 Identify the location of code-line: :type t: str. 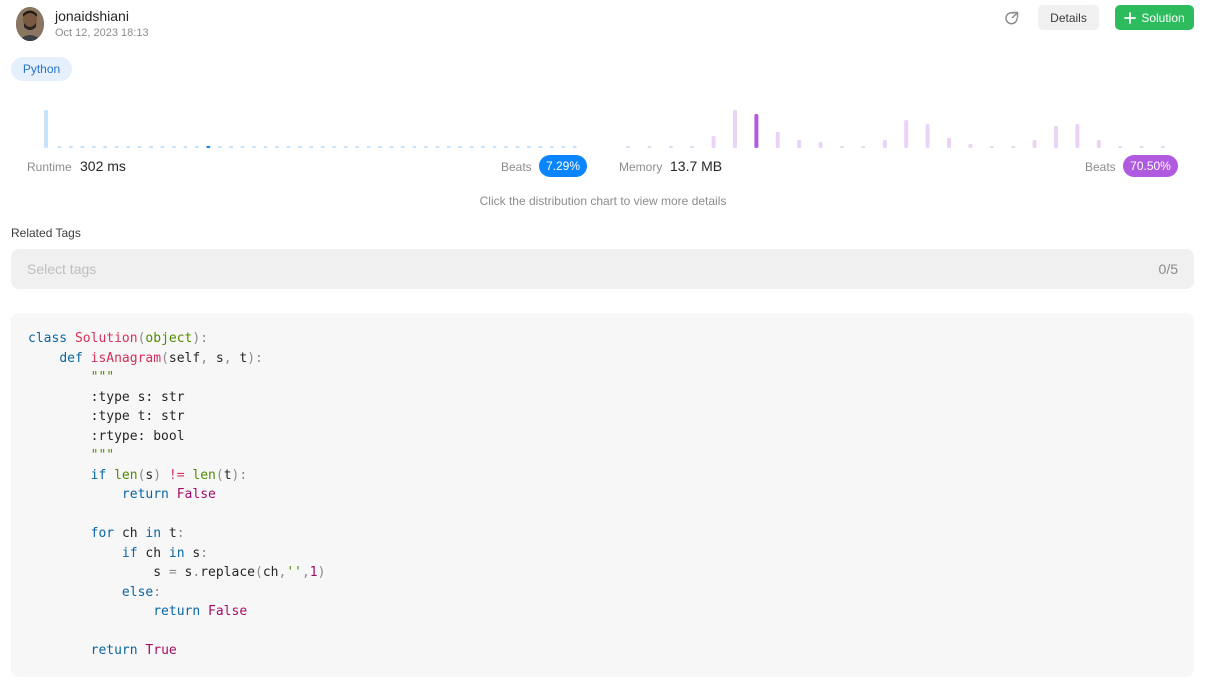
(106, 416).